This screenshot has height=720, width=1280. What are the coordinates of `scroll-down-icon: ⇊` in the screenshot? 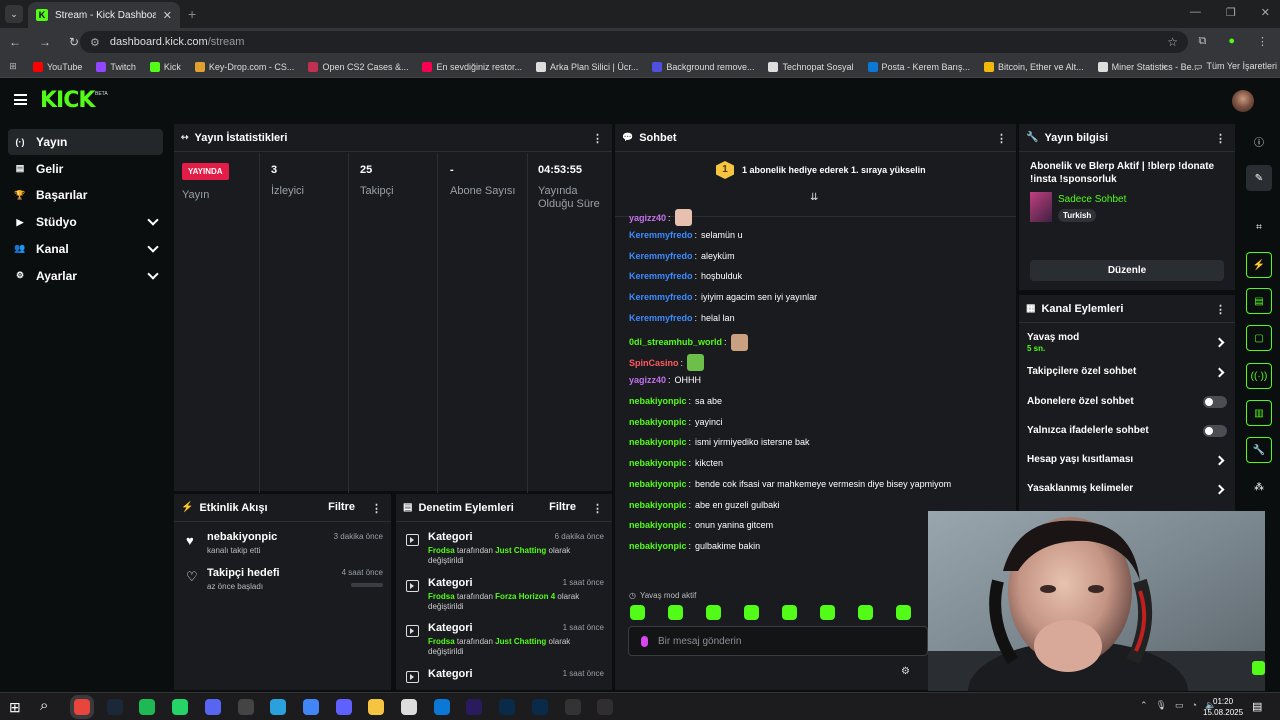 It's located at (814, 197).